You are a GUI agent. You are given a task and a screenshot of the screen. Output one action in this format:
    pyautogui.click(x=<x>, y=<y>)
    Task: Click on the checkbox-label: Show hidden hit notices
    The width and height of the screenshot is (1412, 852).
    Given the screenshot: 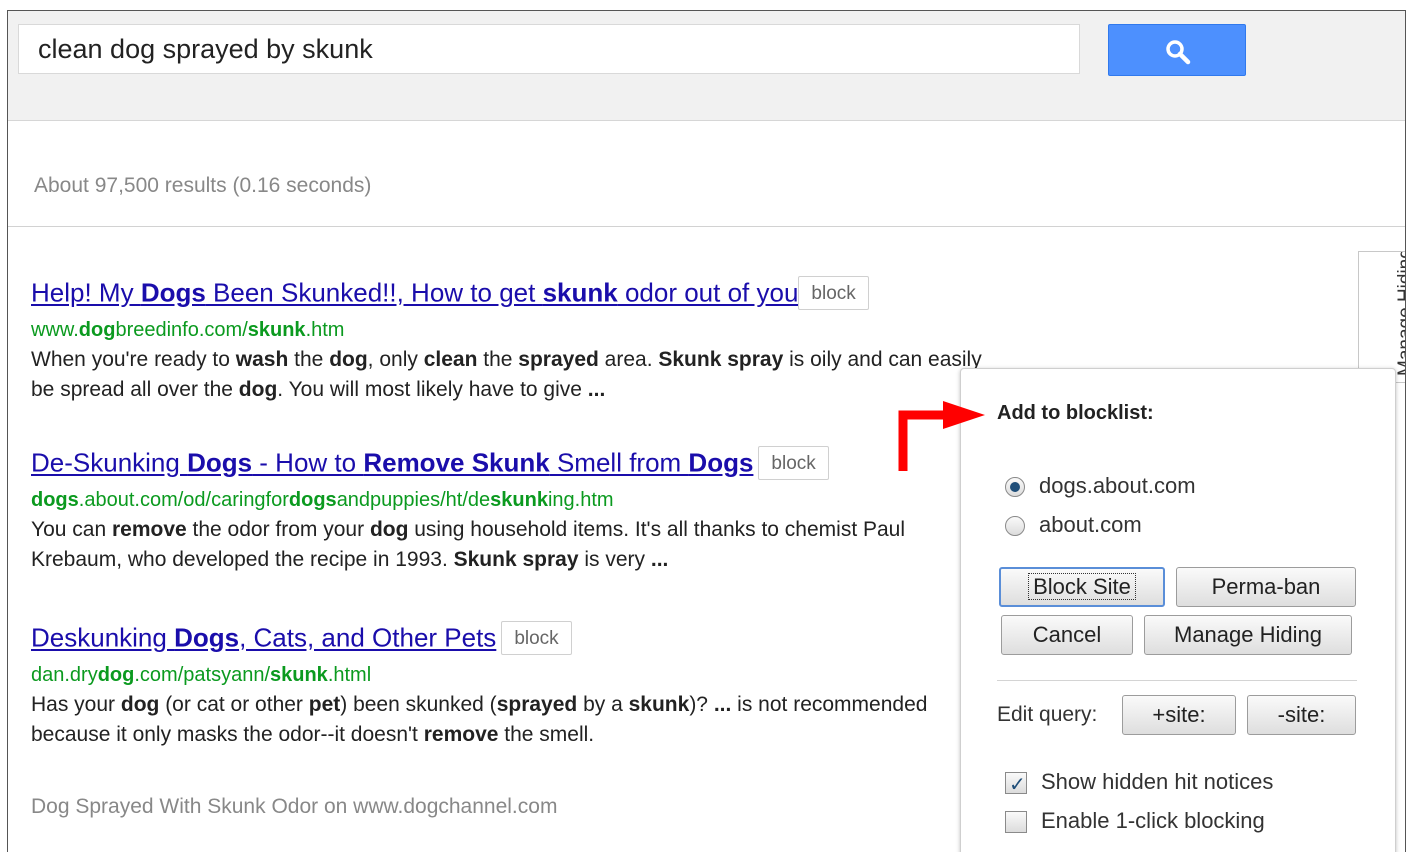 What is the action you would take?
    pyautogui.click(x=1157, y=781)
    